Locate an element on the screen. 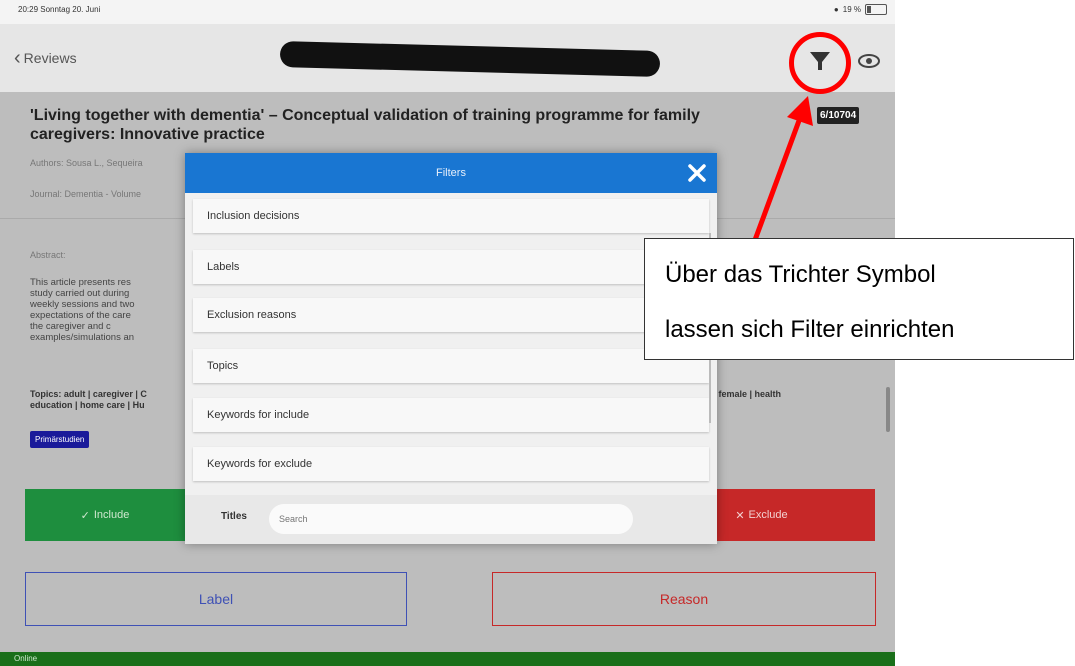 Image resolution: width=1075 pixels, height=666 pixels. include-button: ✓ Include is located at coordinates (105, 515).